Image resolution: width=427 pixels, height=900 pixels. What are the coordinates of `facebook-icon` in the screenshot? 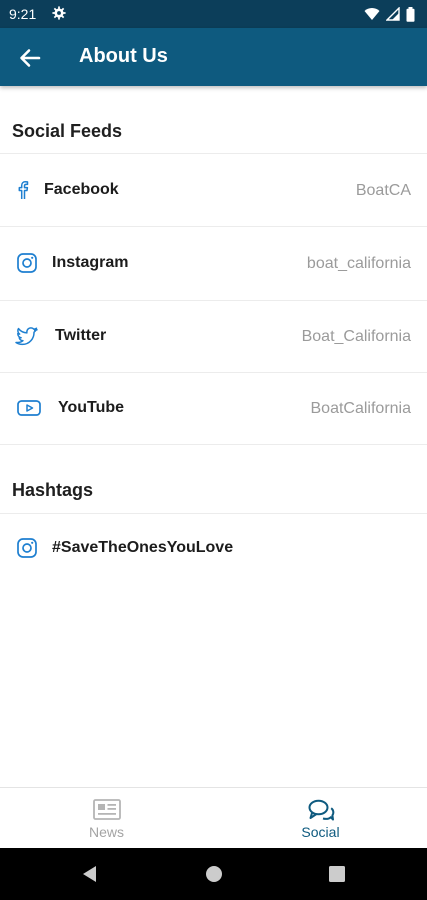 It's located at (23, 190).